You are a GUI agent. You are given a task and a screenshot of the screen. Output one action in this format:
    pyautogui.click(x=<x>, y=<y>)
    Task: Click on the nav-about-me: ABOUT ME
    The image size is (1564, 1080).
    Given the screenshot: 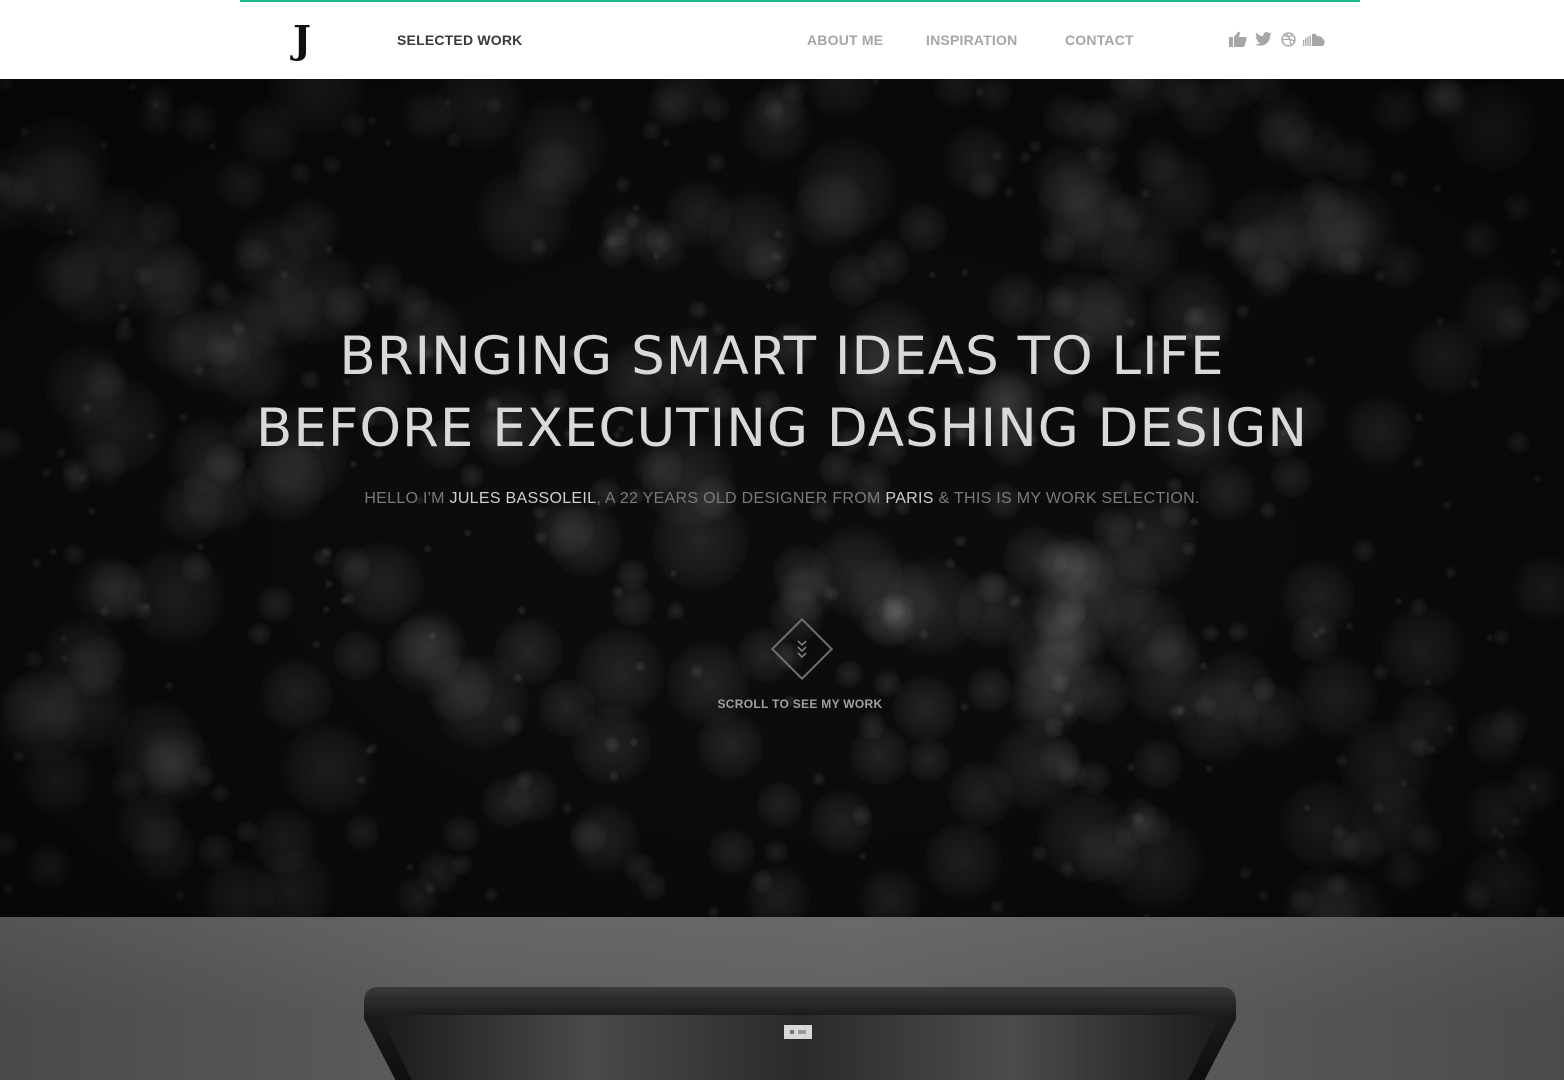 What is the action you would take?
    pyautogui.click(x=845, y=40)
    